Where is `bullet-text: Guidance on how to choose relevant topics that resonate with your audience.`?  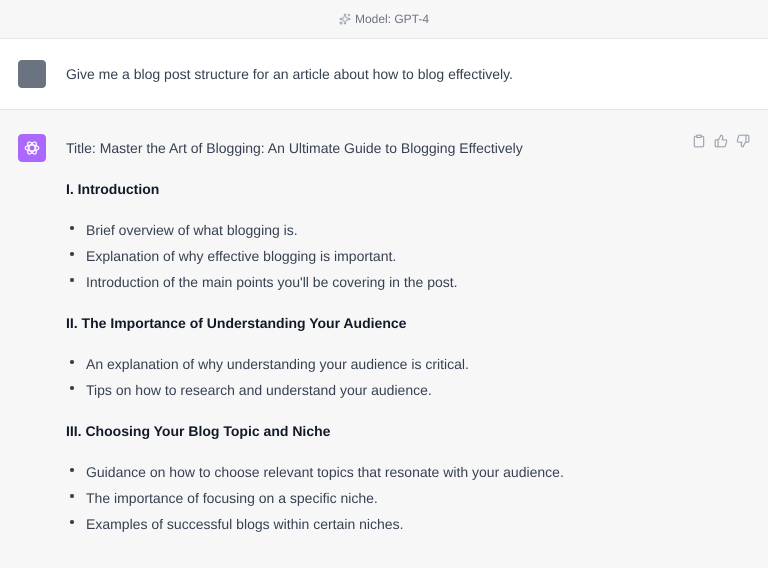 bullet-text: Guidance on how to choose relevant topics that resonate with your audience. is located at coordinates (325, 472).